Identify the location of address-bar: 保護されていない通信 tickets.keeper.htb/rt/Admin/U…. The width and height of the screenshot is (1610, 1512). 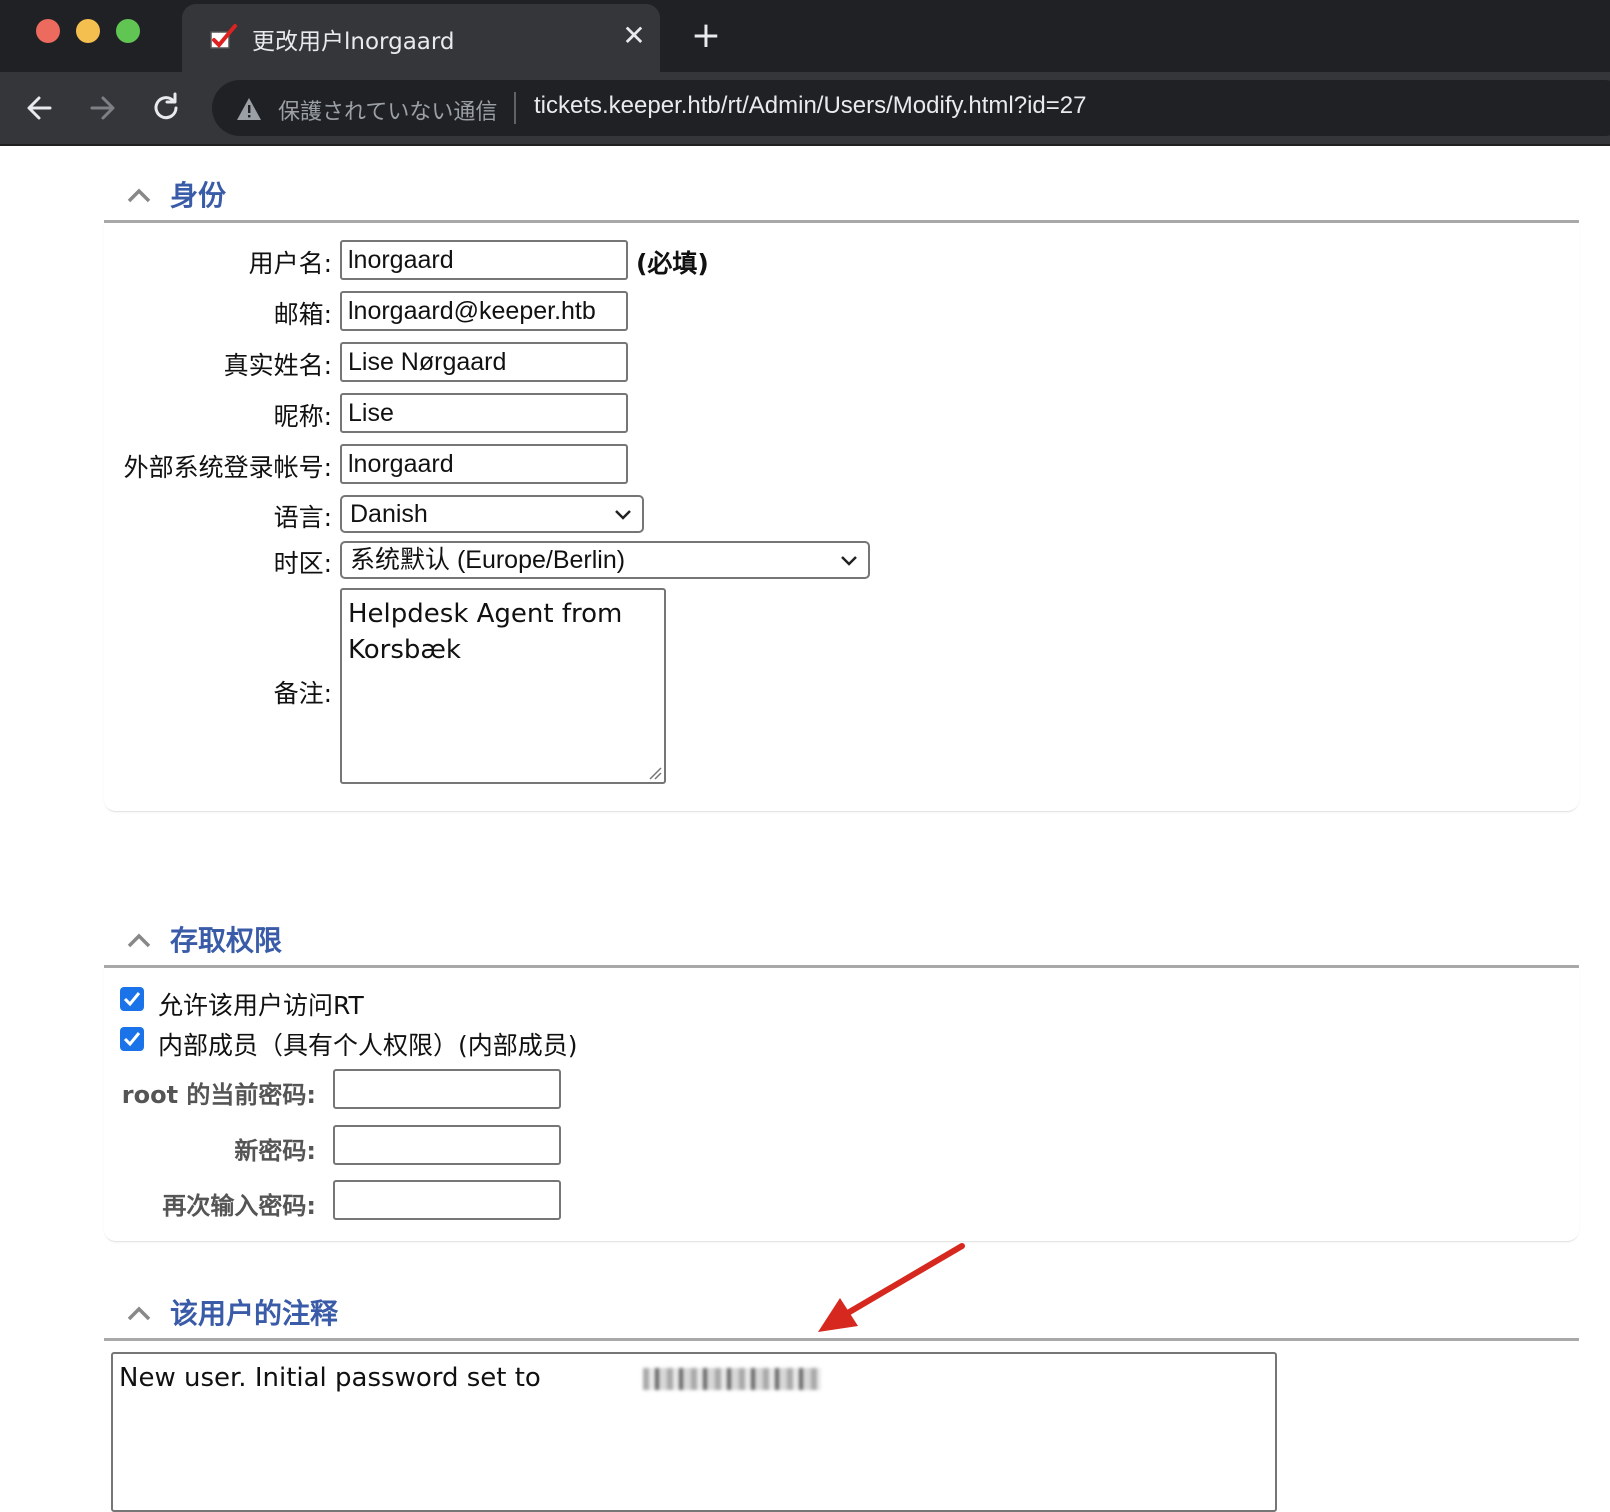
(911, 108).